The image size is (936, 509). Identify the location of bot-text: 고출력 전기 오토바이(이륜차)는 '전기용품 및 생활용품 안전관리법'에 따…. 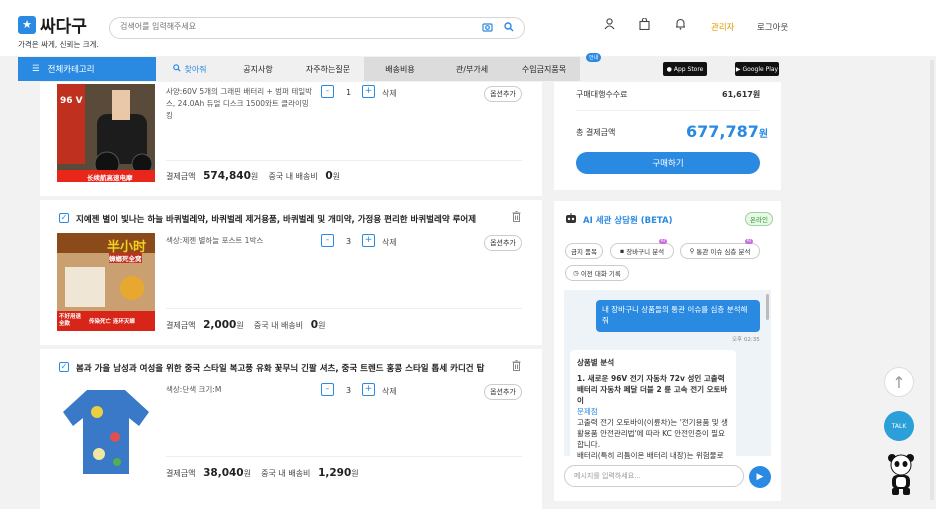
(652, 433).